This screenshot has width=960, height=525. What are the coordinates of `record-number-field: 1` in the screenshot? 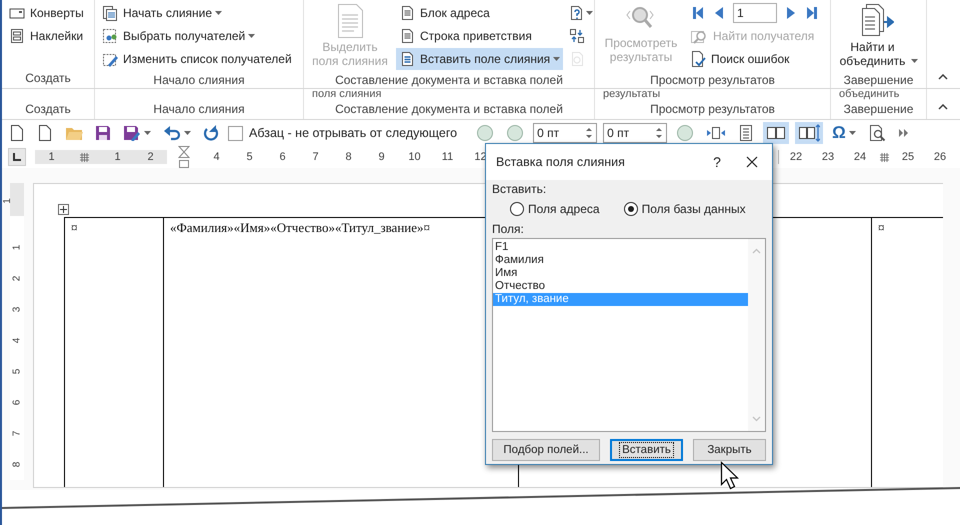 It's located at (755, 13).